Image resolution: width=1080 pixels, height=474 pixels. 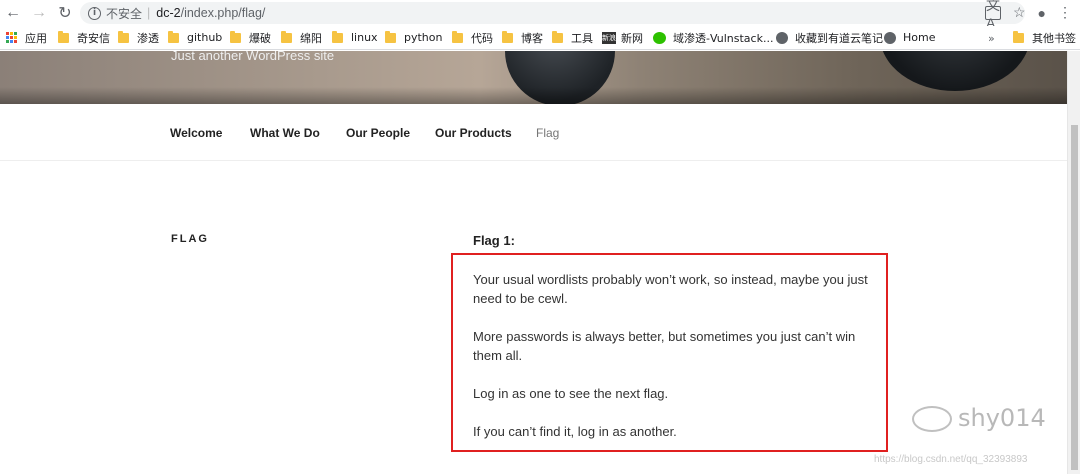 I want to click on star-icon: ☆, so click(x=1019, y=12).